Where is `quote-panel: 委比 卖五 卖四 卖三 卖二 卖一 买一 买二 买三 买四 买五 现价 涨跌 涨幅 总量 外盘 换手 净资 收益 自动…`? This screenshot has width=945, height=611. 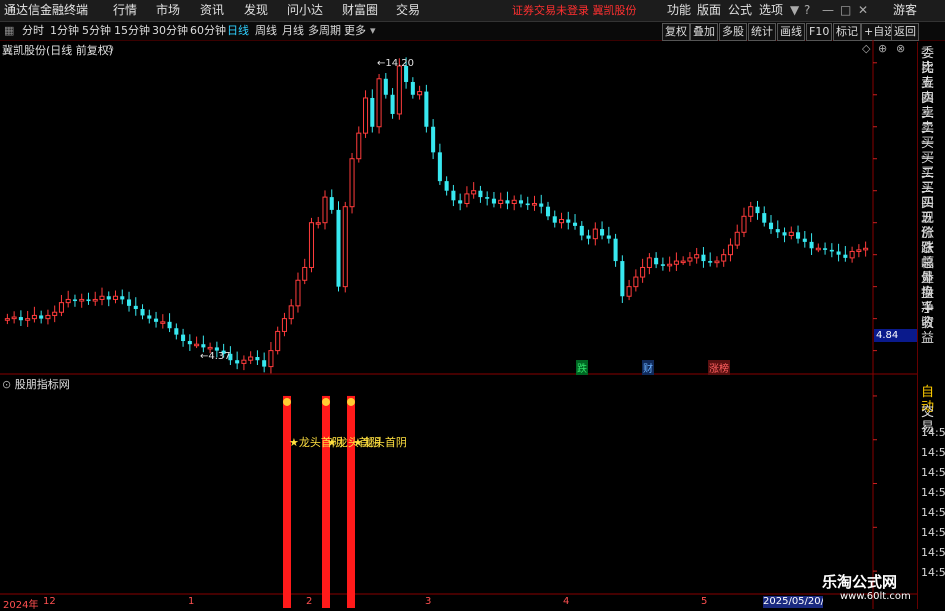
quote-panel: 委比 卖五 卖四 卖三 卖二 卖一 买一 买二 买三 买四 买五 现价 涨跌 涨幅 总量 外盘 换手 净资 收益 自动… is located at coordinates (931, 325).